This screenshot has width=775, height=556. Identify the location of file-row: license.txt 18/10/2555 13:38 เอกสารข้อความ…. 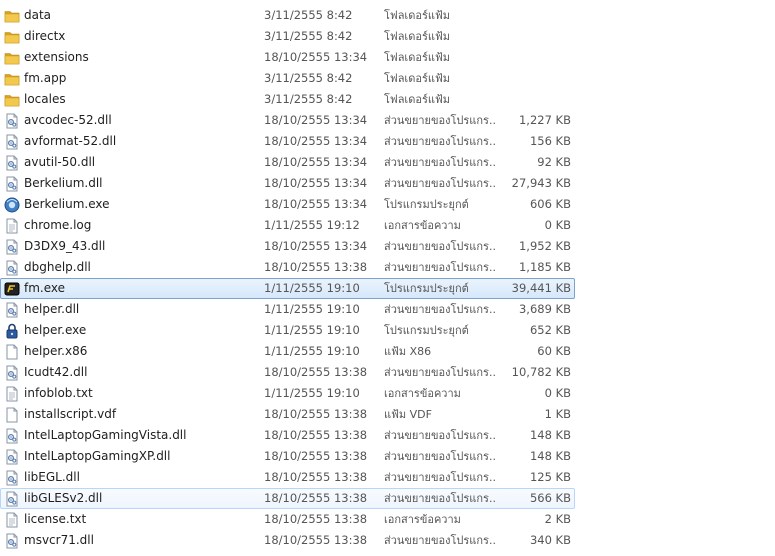
(287, 519).